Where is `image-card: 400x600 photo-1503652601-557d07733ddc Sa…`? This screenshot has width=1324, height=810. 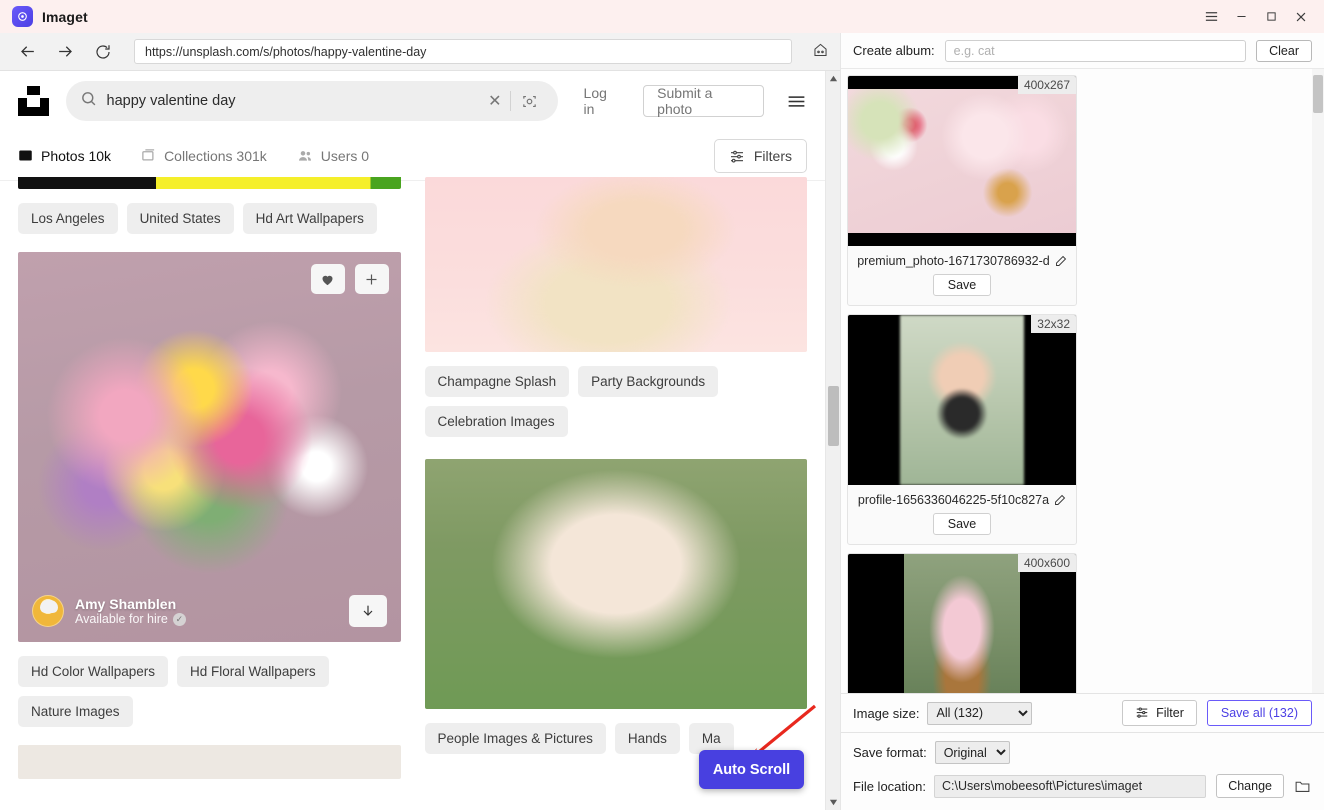
image-card: 400x600 photo-1503652601-557d07733ddc Sa… is located at coordinates (962, 623).